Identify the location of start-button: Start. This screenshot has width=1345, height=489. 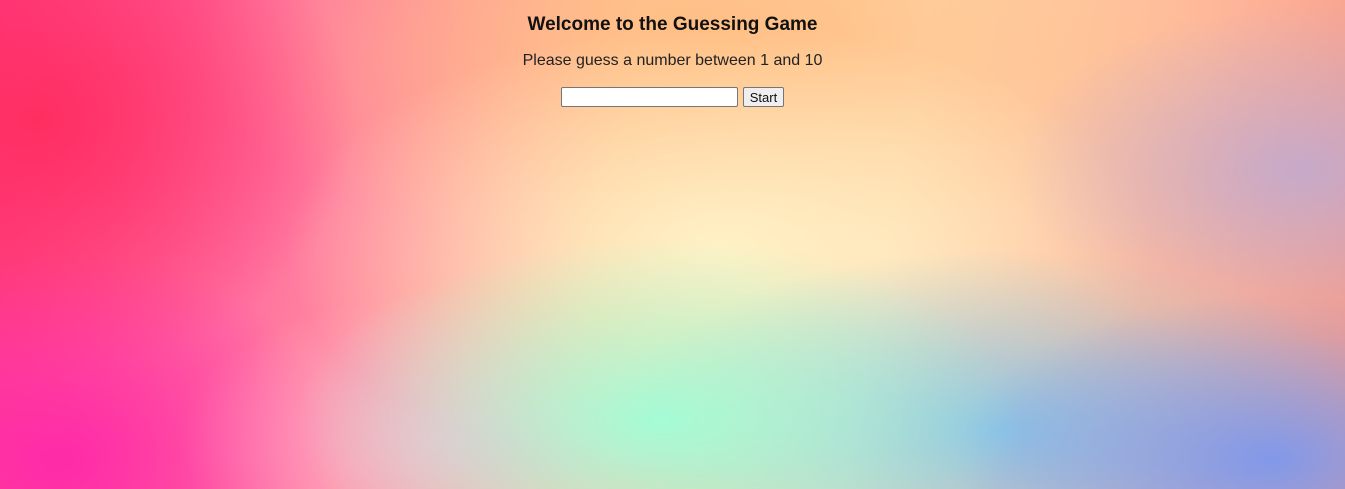
(763, 97).